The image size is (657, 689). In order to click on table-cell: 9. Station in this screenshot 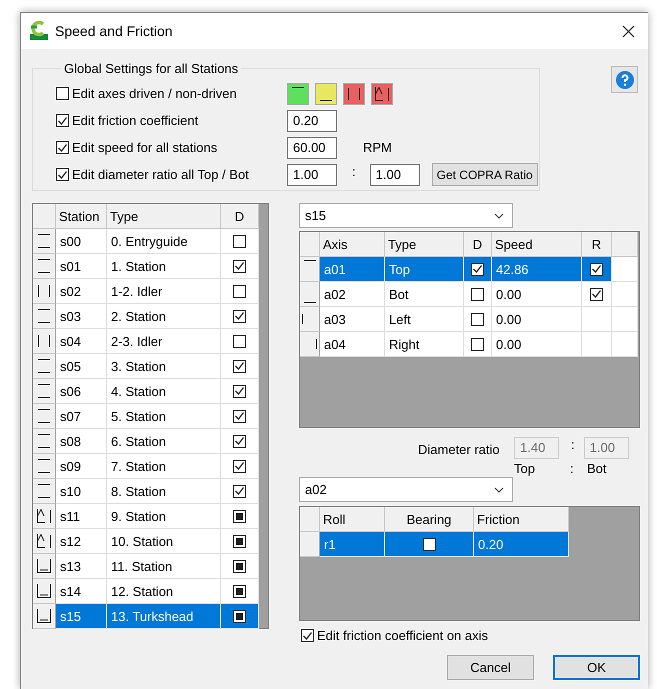, I will do `click(164, 516)`.